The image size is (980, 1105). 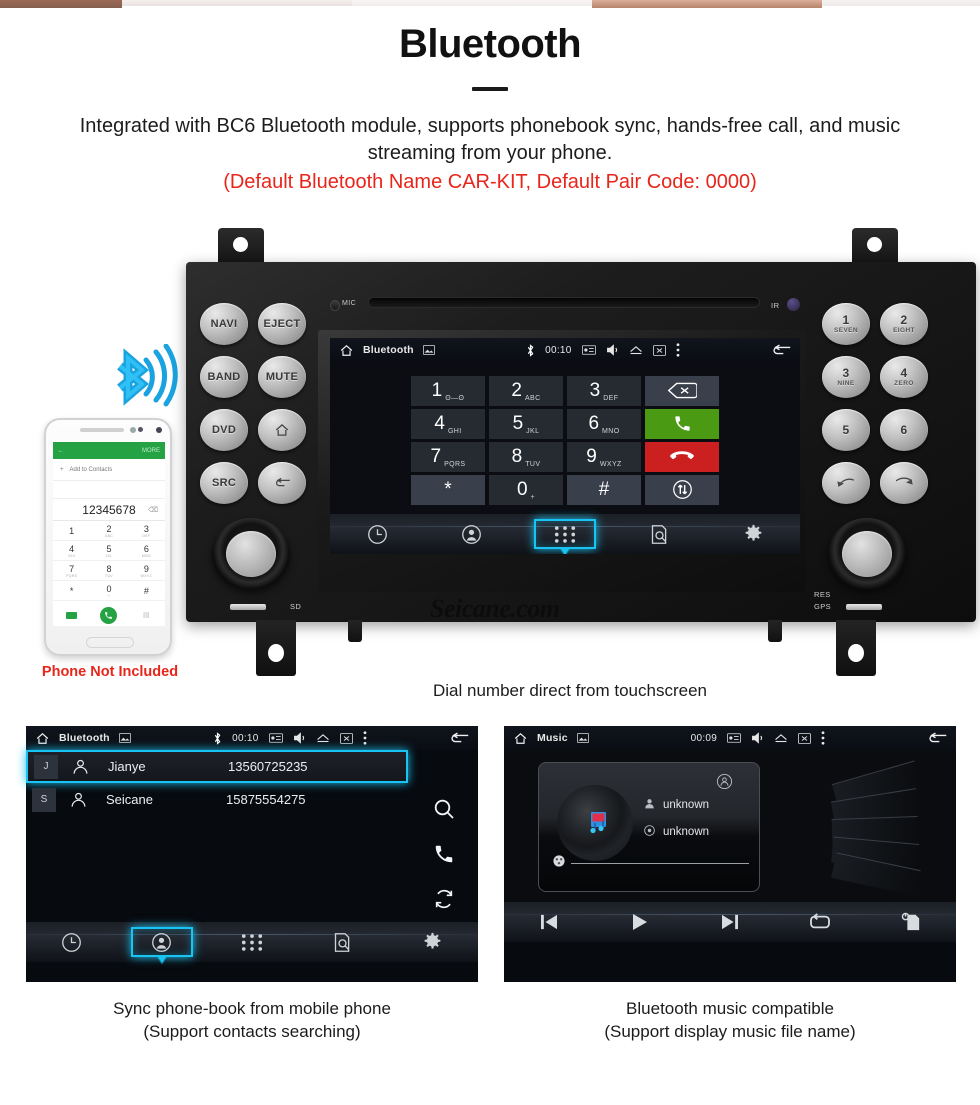 What do you see at coordinates (72, 531) in the screenshot?
I see `phone-key: 1` at bounding box center [72, 531].